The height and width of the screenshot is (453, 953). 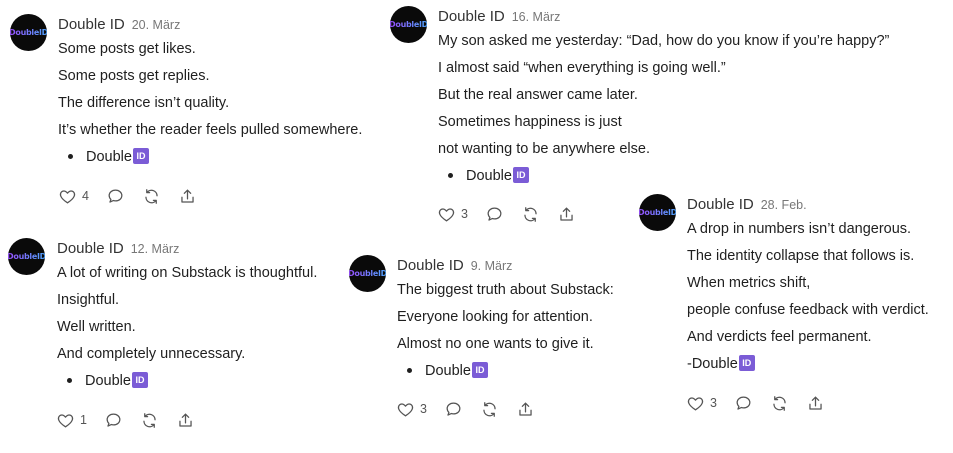 I want to click on post-actions: 1, so click(x=134, y=420).